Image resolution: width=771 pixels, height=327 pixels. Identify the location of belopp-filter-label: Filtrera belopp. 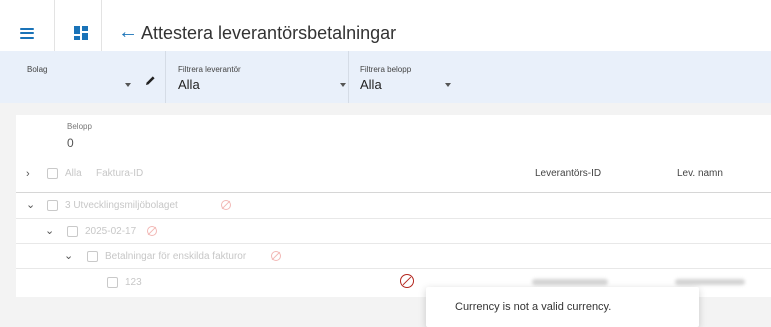
(386, 69).